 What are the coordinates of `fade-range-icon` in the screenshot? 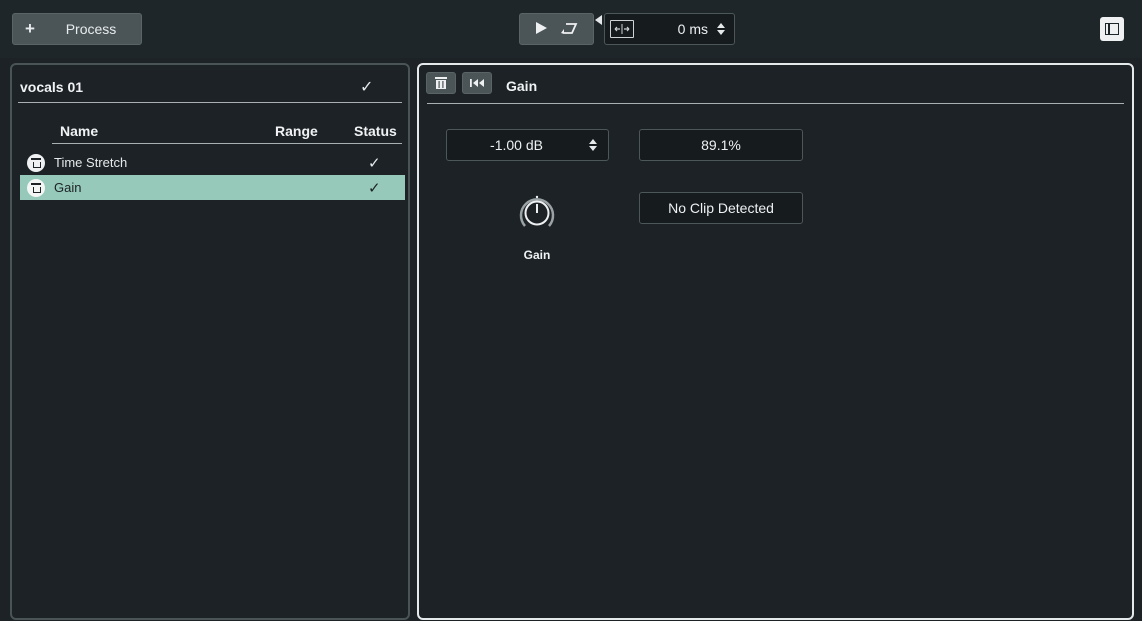 It's located at (622, 29).